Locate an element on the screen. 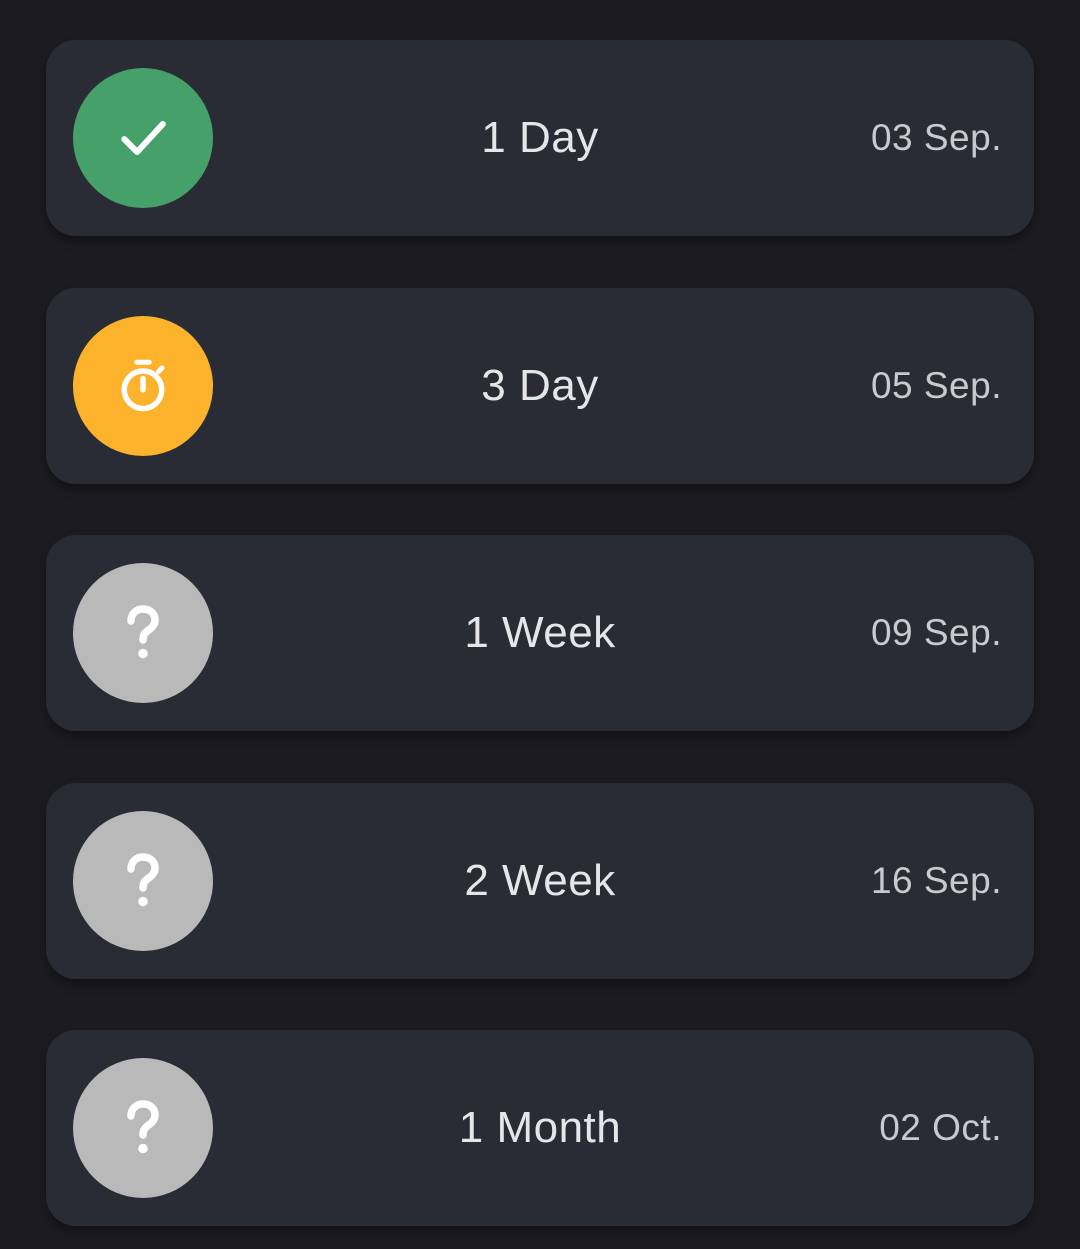  milestone-date: 16 Sep. is located at coordinates (936, 880).